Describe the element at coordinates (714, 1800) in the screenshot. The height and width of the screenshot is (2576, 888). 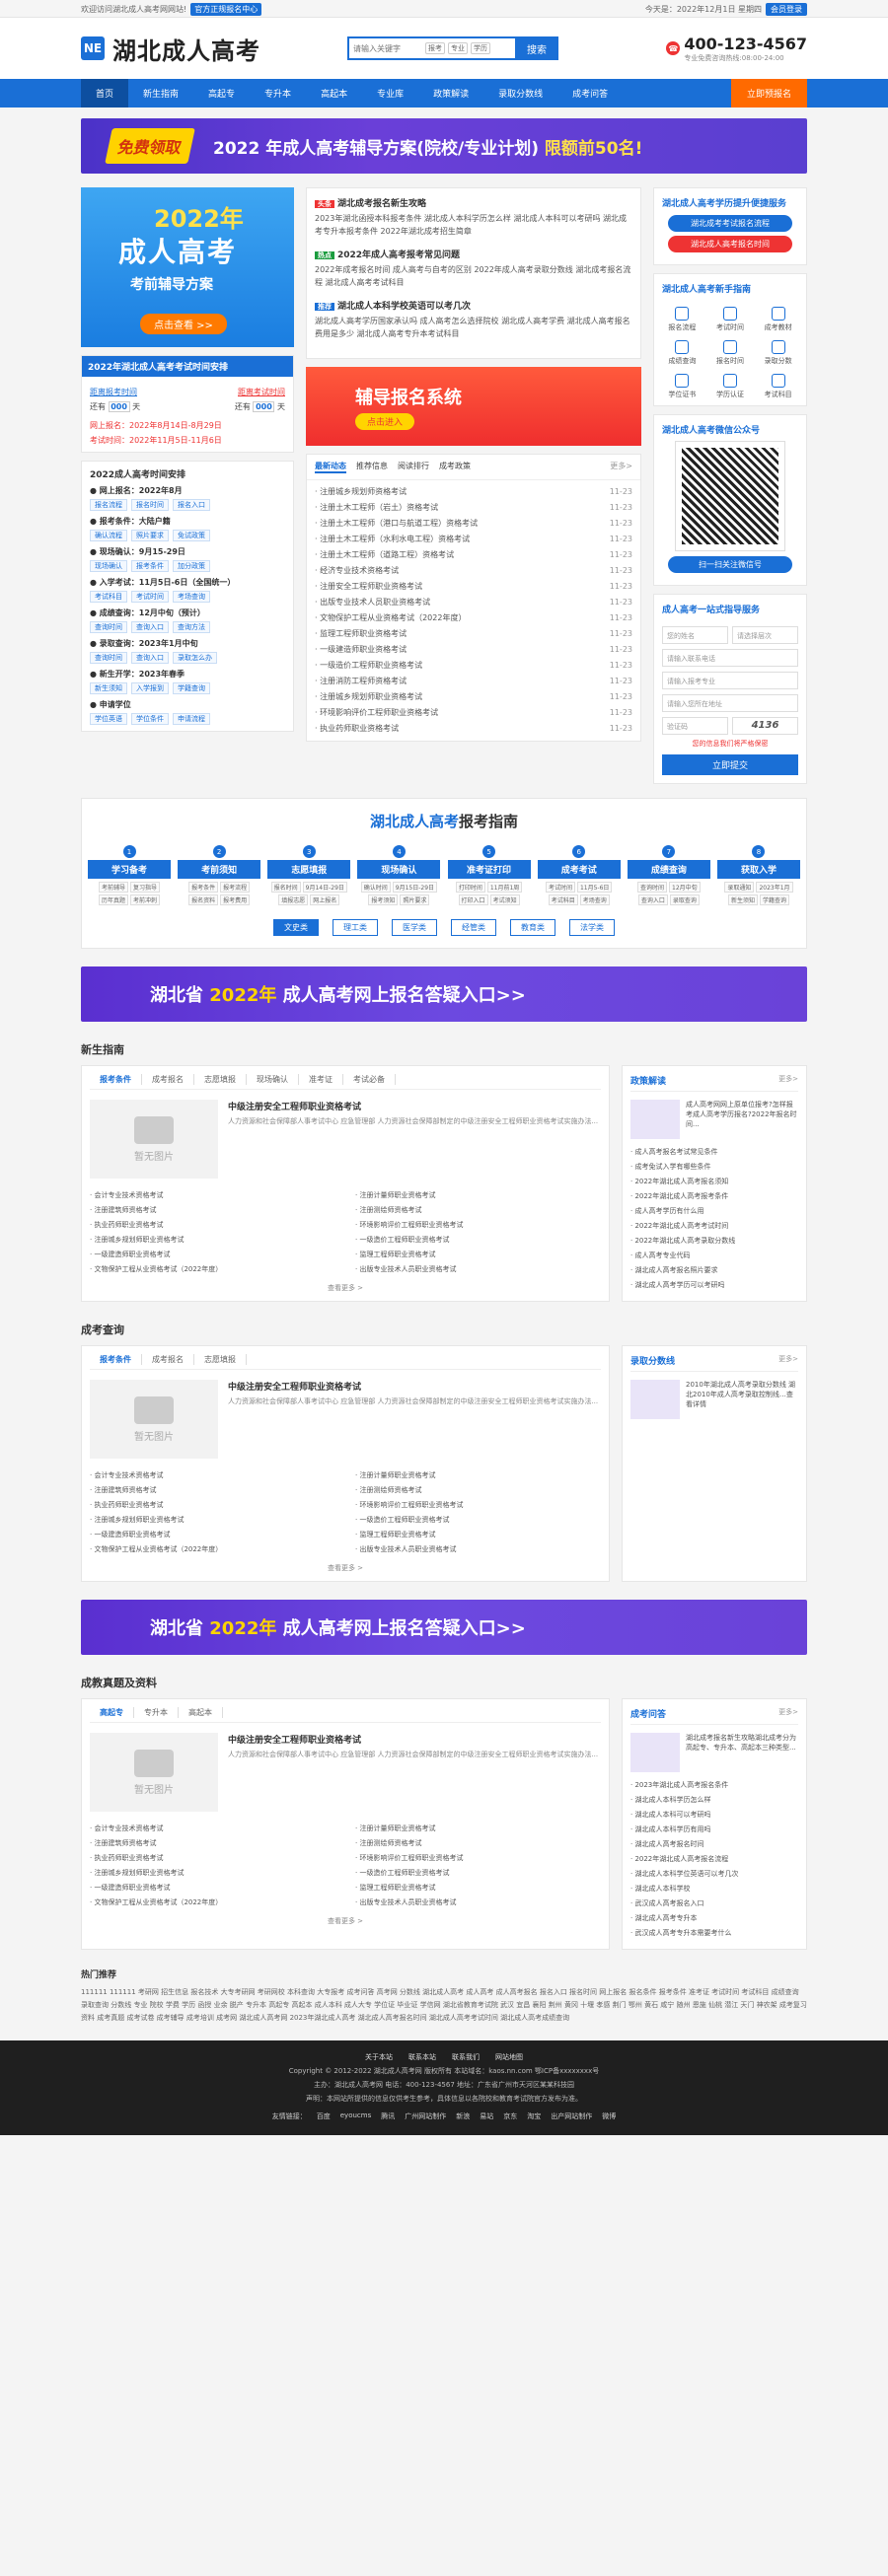
I see `side-list-item: · 湖北成人本科学历怎么样` at that location.